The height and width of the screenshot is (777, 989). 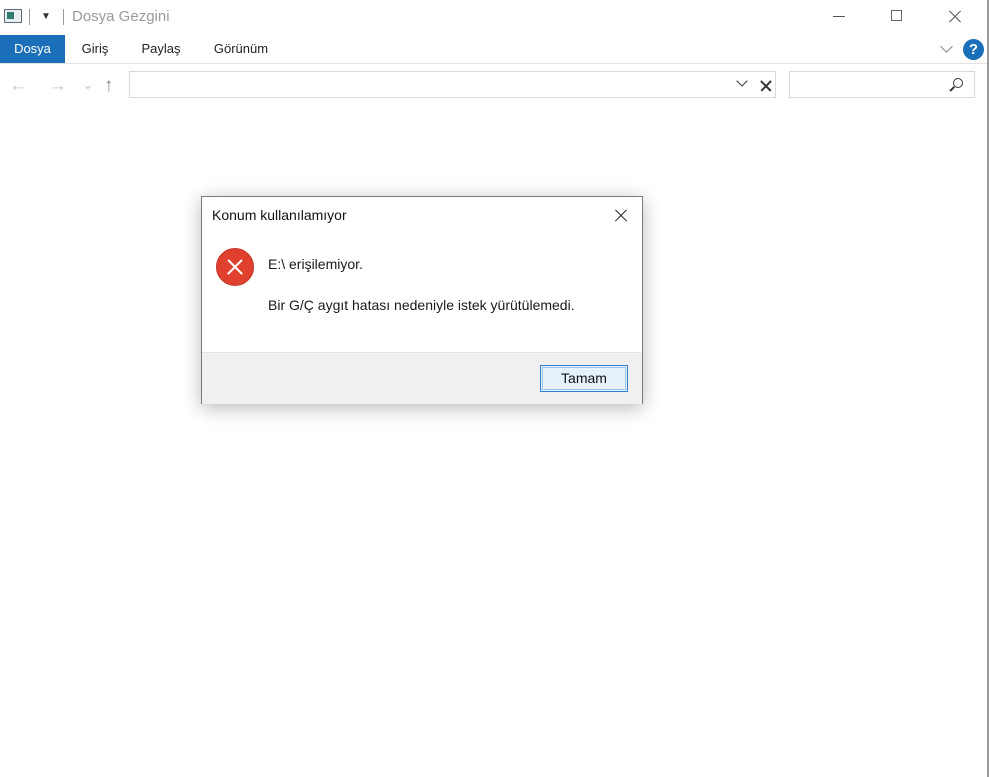 I want to click on error-icon, so click(x=235, y=267).